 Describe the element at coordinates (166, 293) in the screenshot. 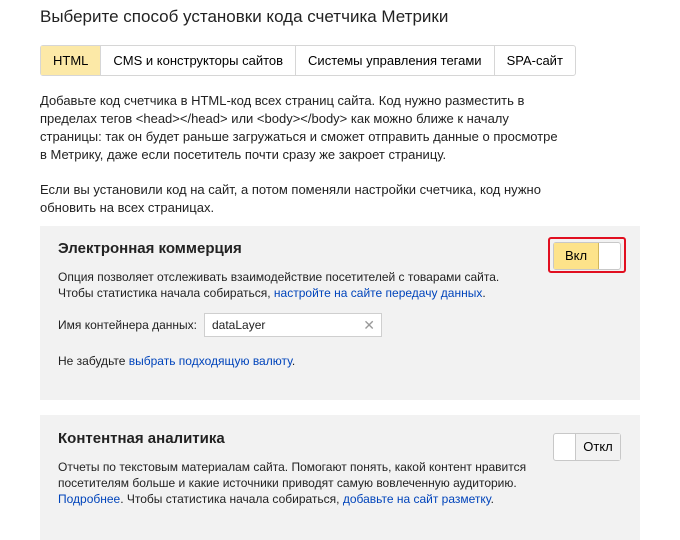

I see `ecommerce-desc-line2: Чтобы статистика начала собираться,` at that location.